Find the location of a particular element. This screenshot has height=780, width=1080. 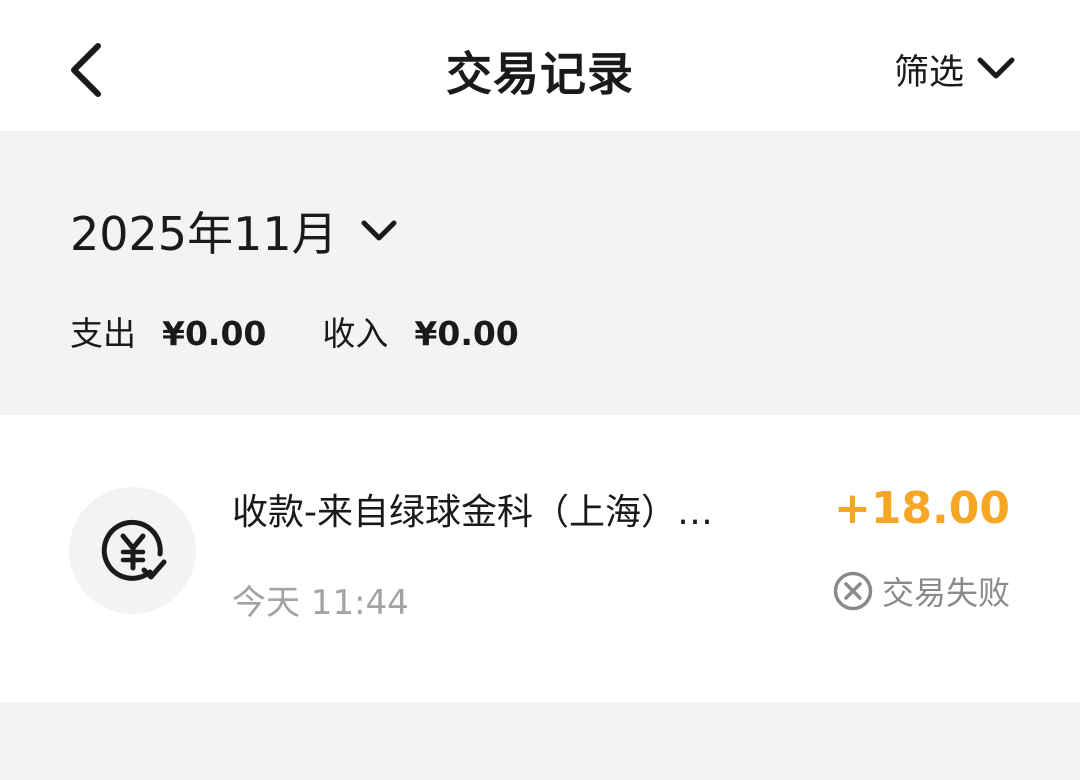

filter-label: 筛选 is located at coordinates (928, 72).